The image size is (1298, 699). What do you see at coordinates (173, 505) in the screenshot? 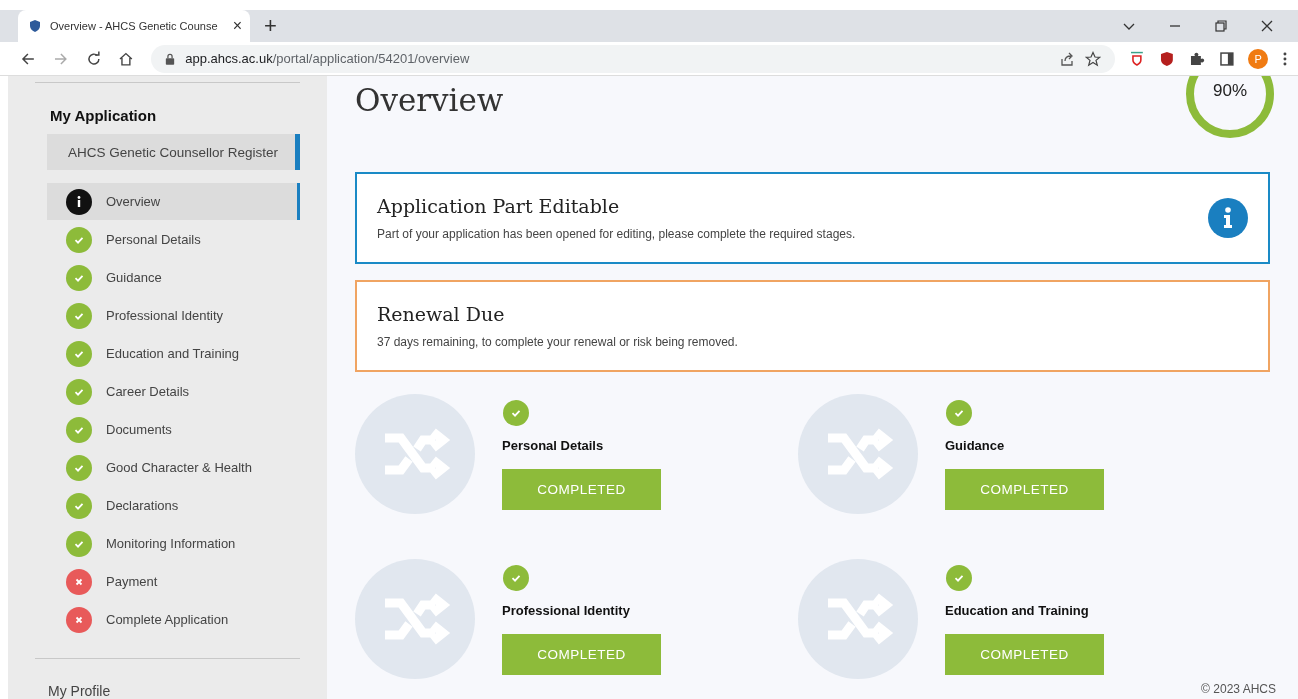
I see `sidebar-item: Declarations` at bounding box center [173, 505].